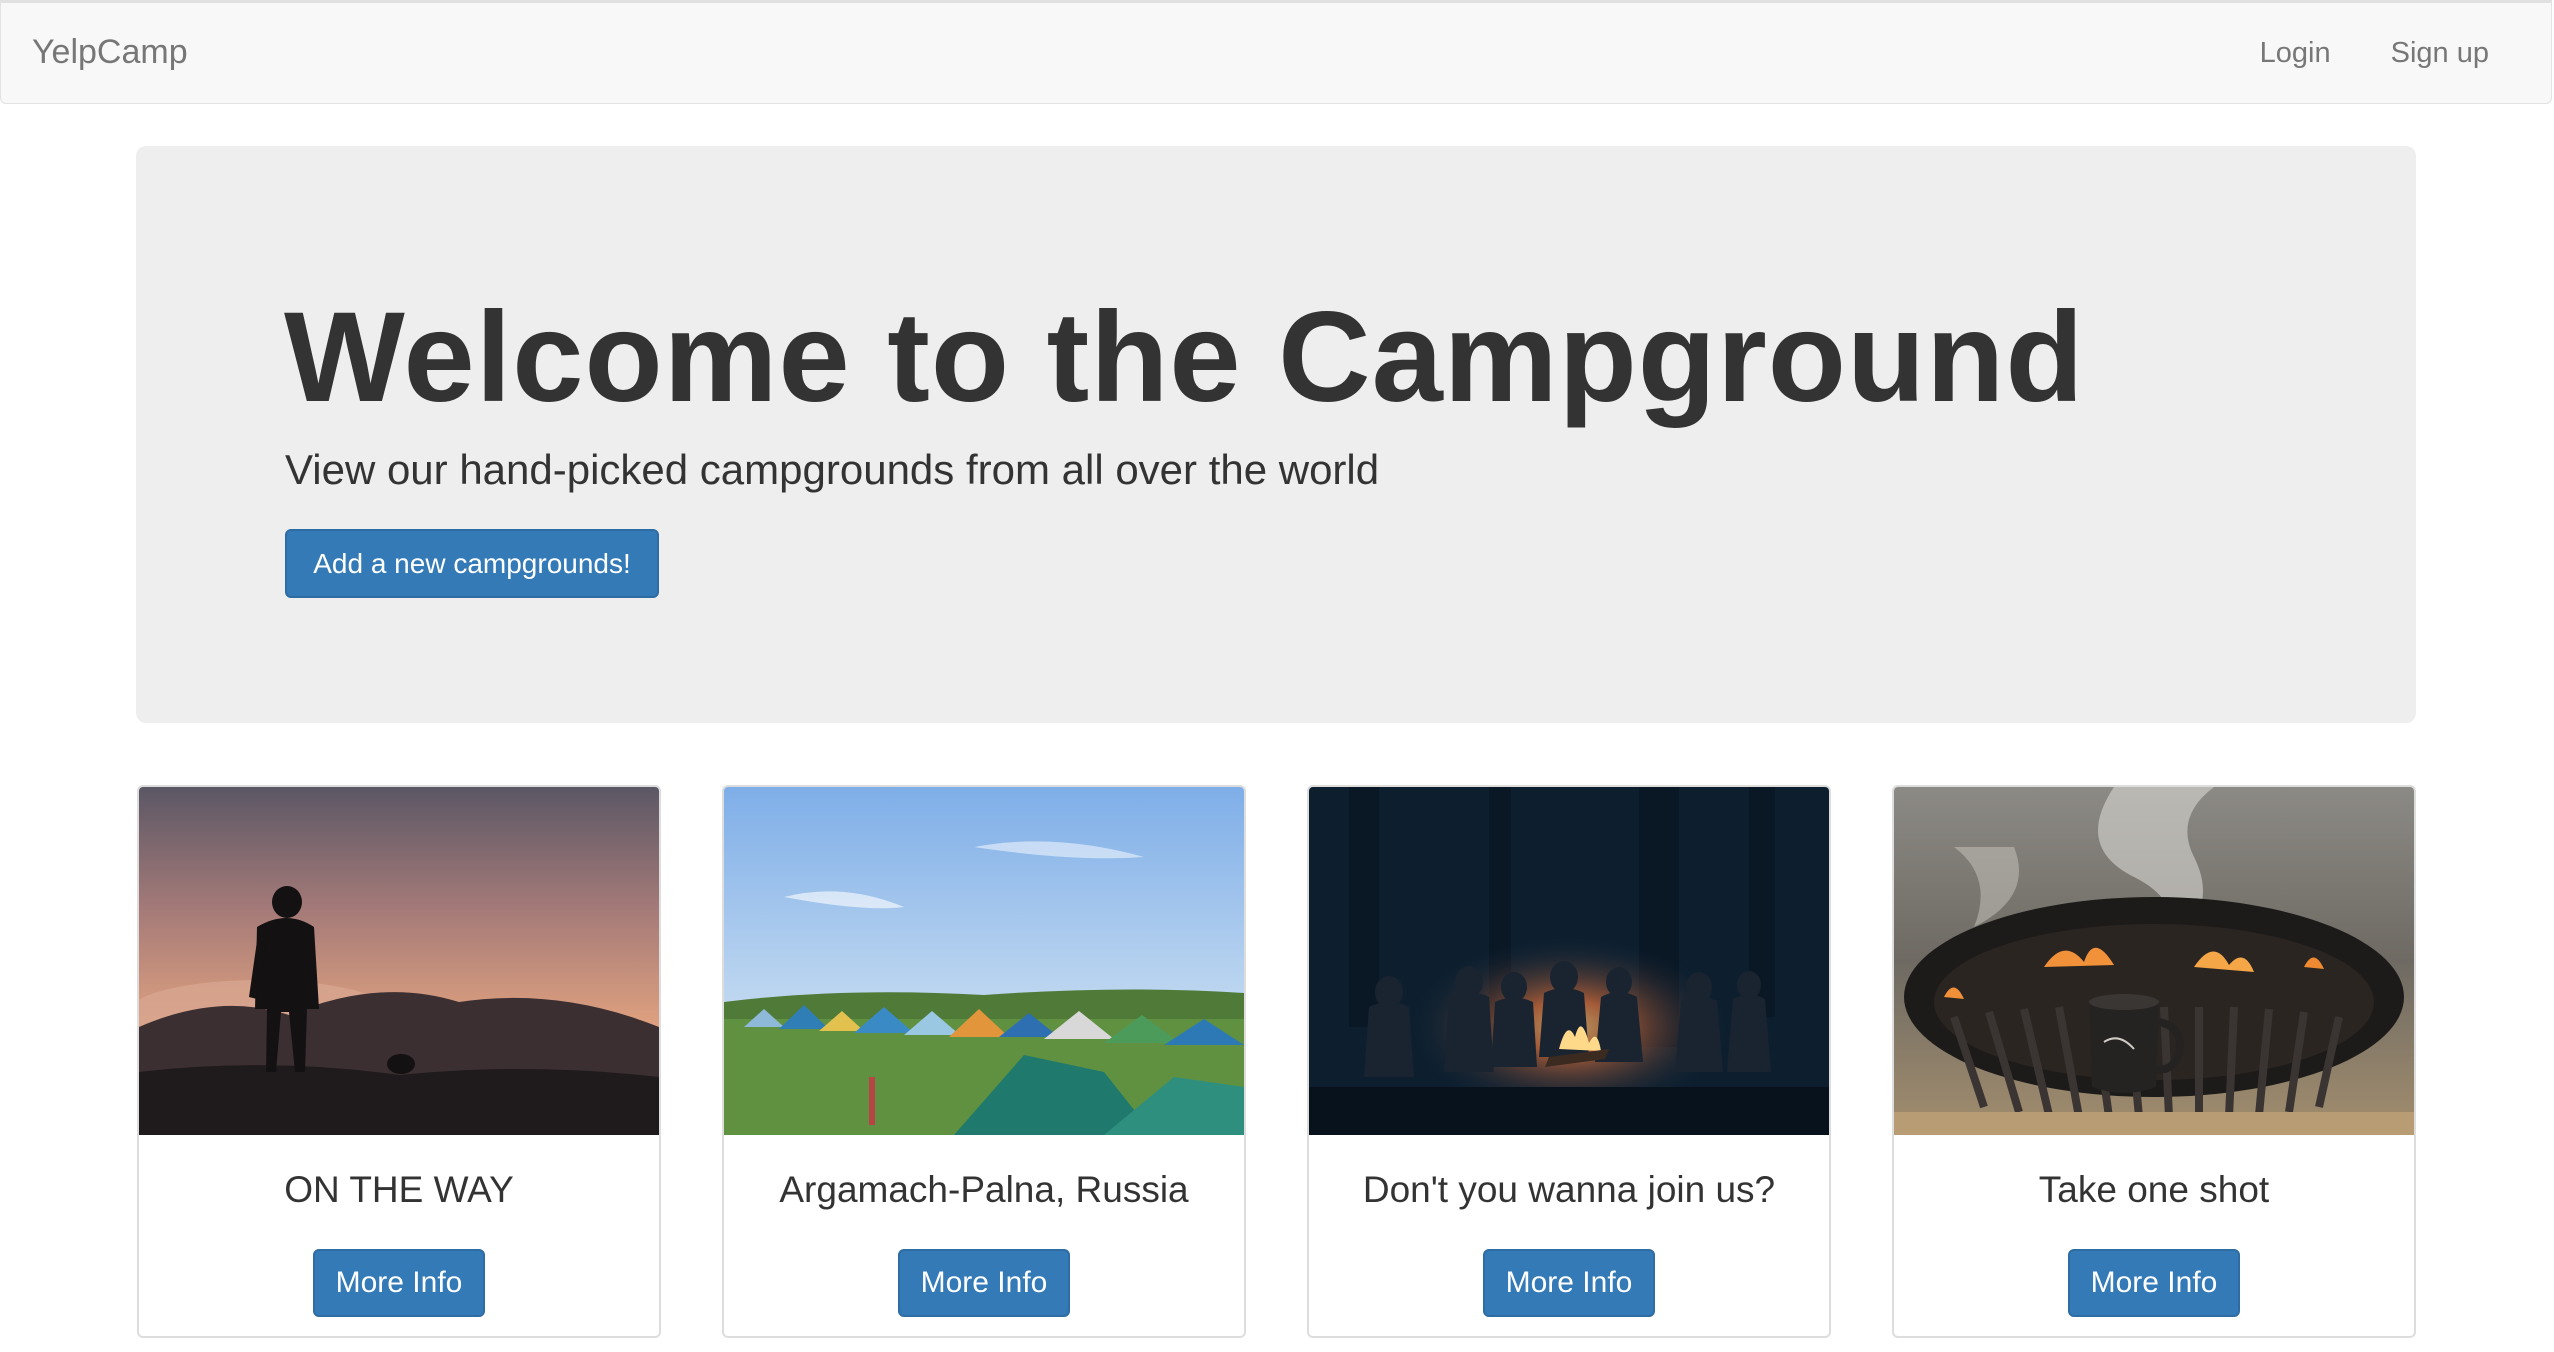 Image resolution: width=2554 pixels, height=1352 pixels. I want to click on campfire-night-image, so click(1569, 961).